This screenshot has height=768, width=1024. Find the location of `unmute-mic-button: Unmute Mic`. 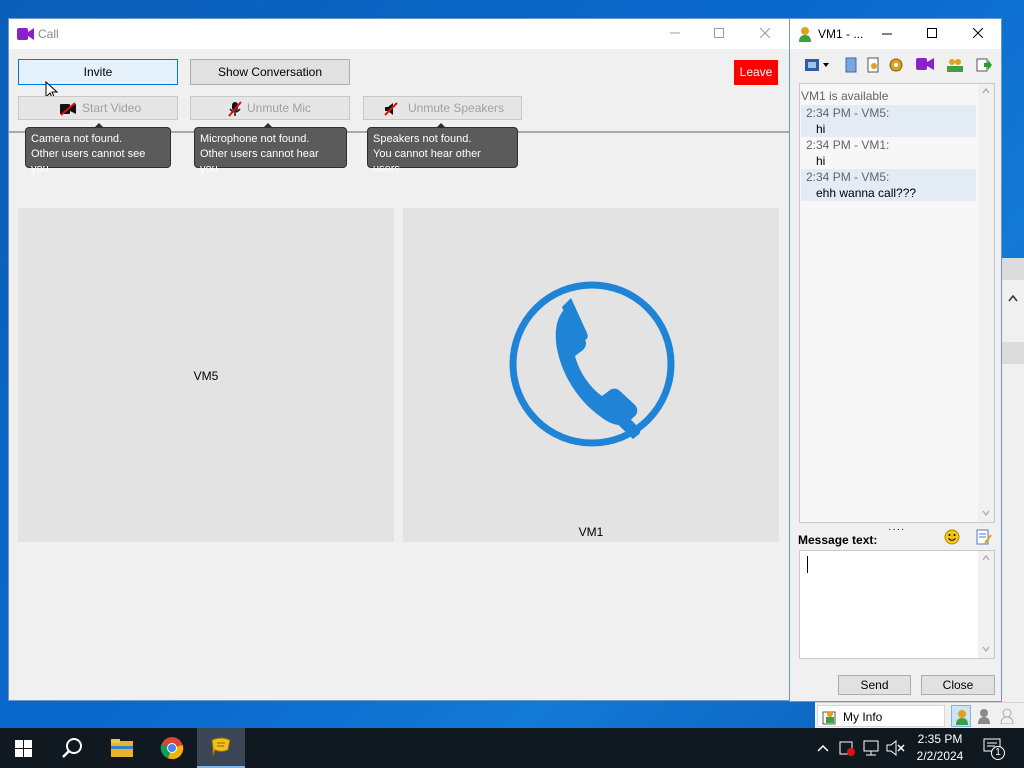

unmute-mic-button: Unmute Mic is located at coordinates (270, 108).